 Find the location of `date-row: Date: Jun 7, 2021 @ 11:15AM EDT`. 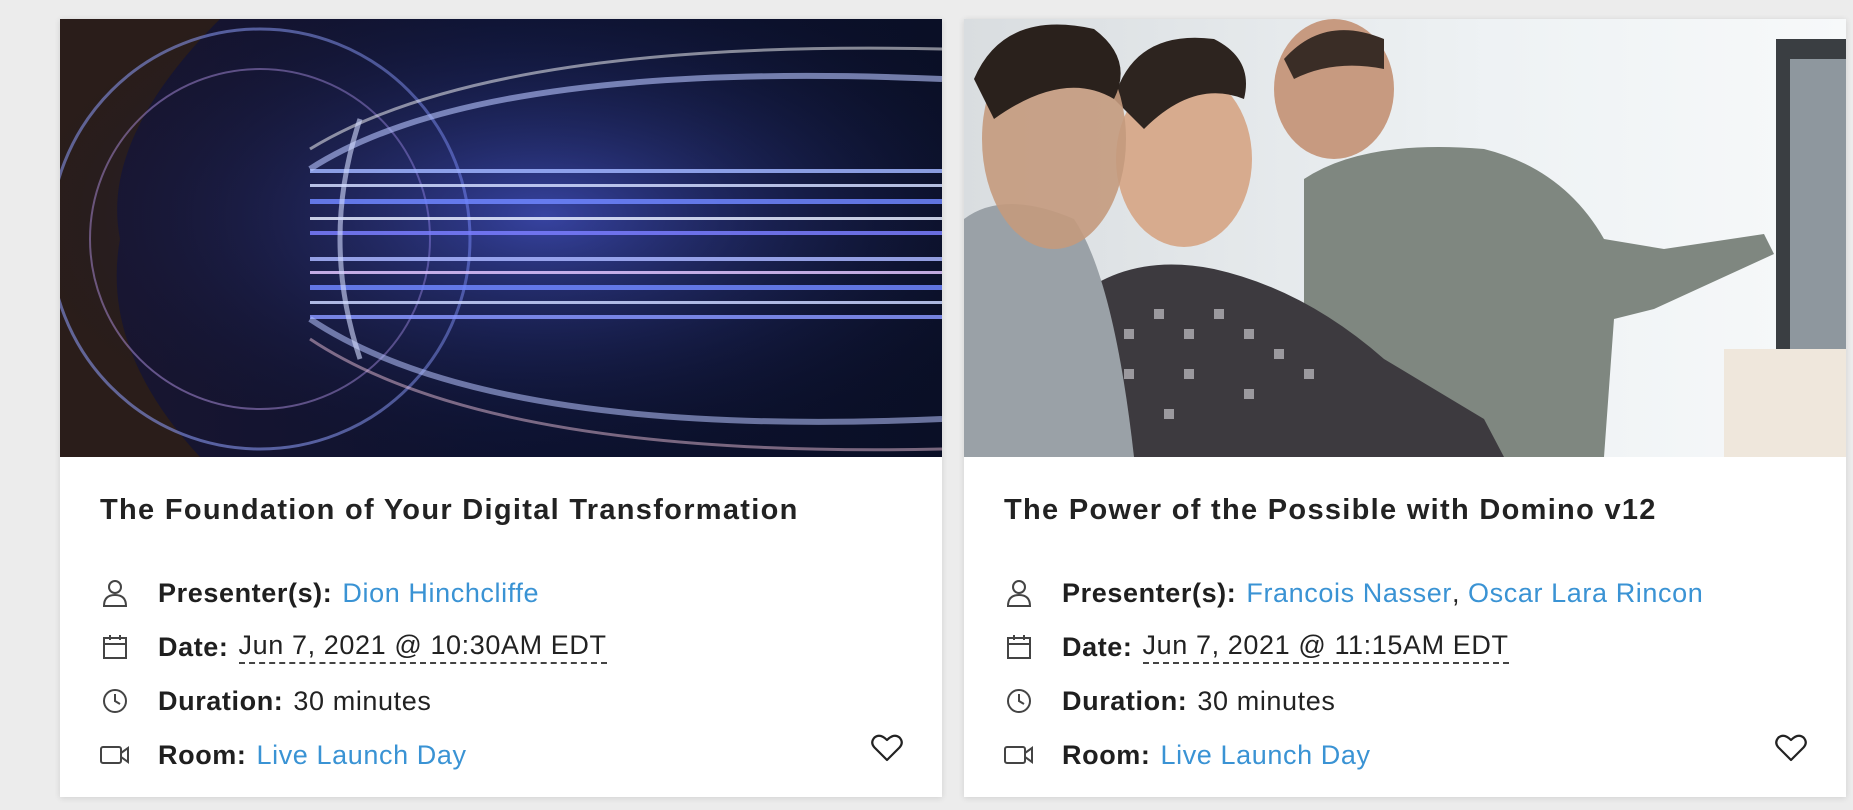

date-row: Date: Jun 7, 2021 @ 11:15AM EDT is located at coordinates (1404, 647).